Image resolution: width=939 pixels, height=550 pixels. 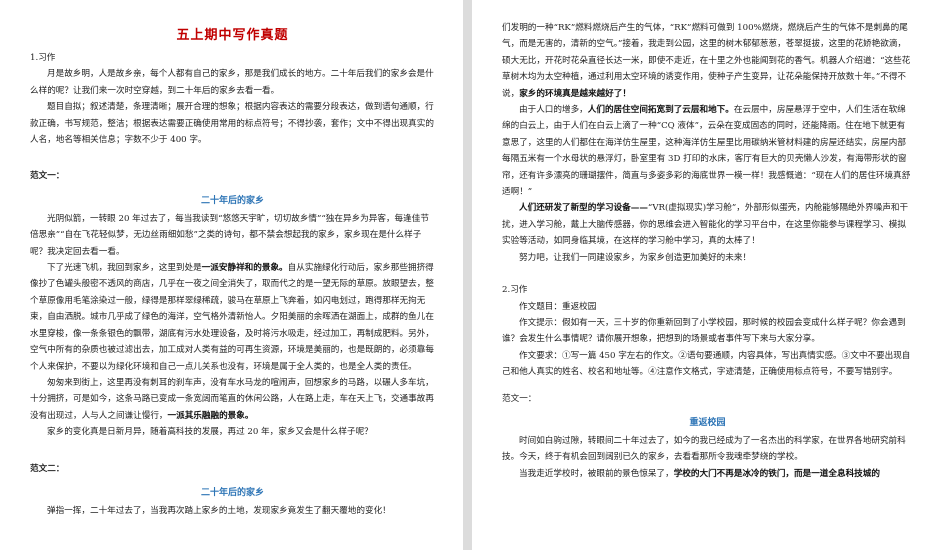 What do you see at coordinates (232, 492) in the screenshot?
I see `sample-essay-2-title: 二十年后的家乡` at bounding box center [232, 492].